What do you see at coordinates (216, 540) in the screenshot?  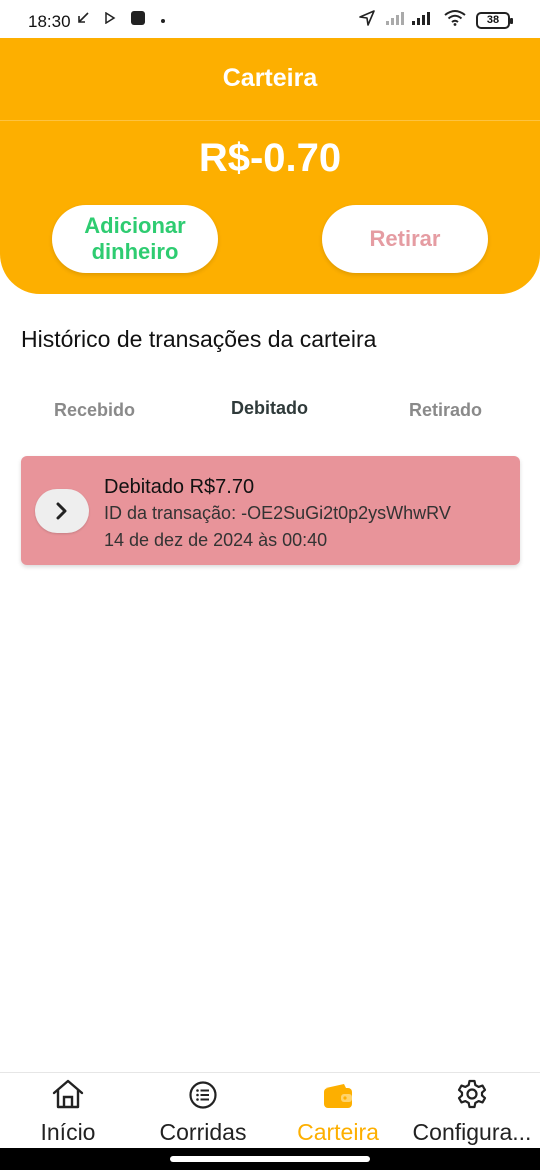 I see `transaction-date: 14 de dez de 2024 às 00:40` at bounding box center [216, 540].